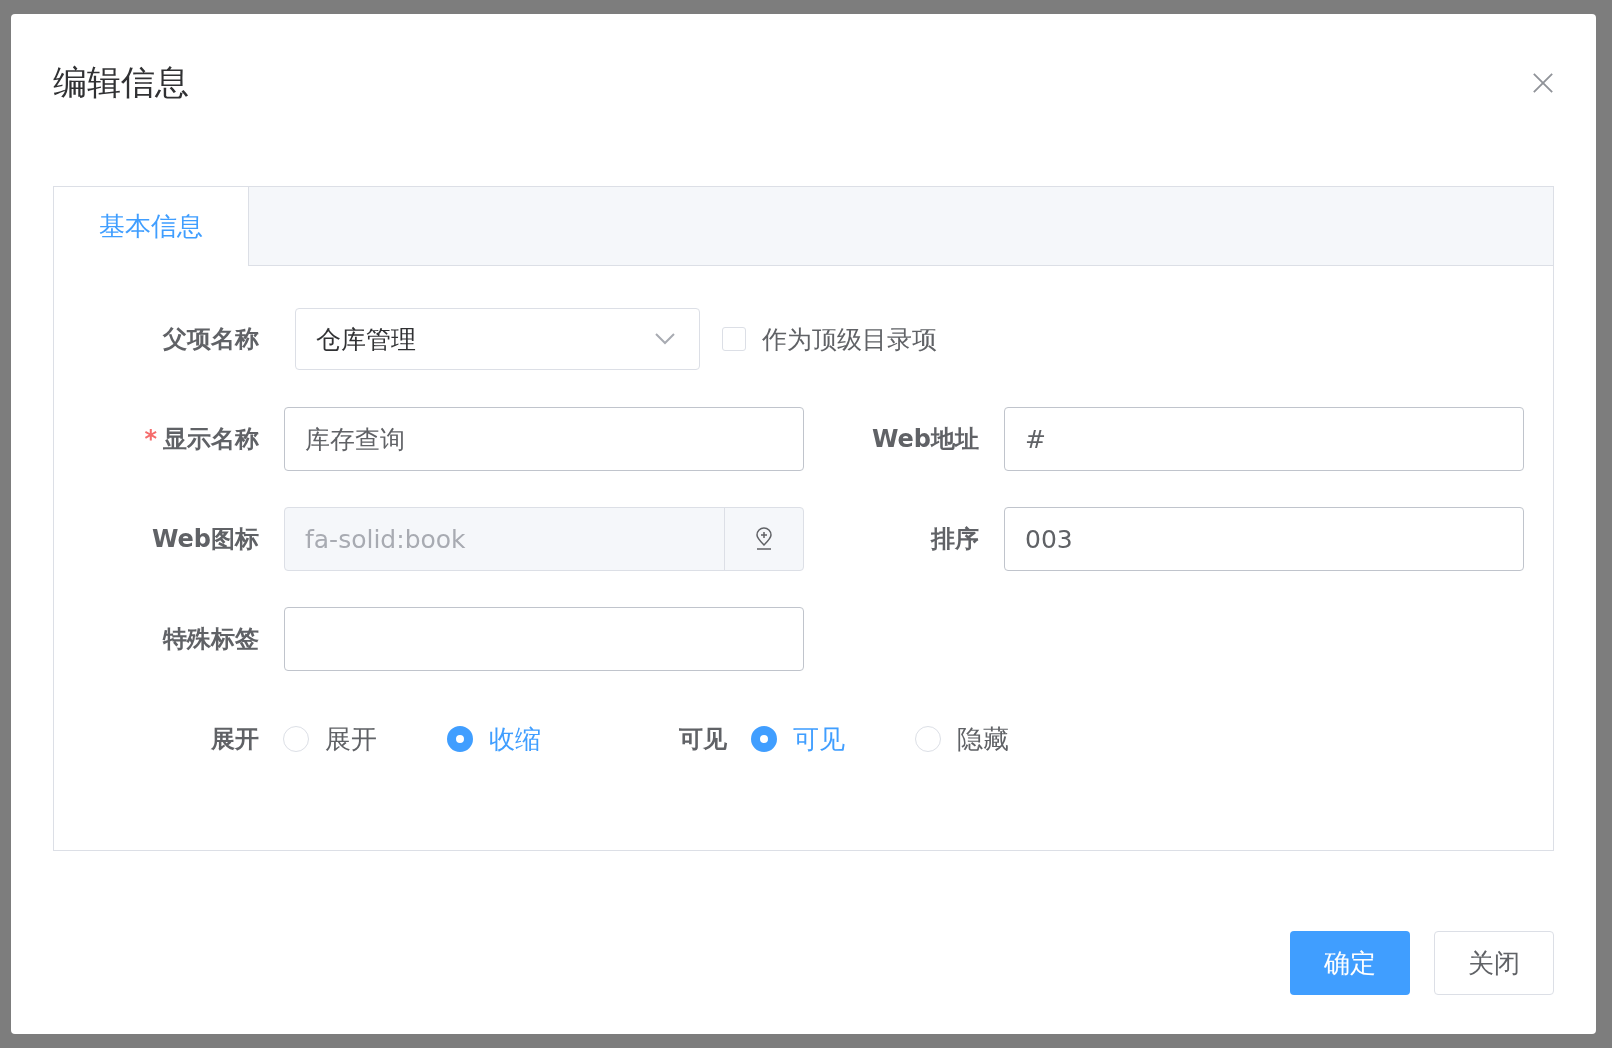 Image resolution: width=1612 pixels, height=1048 pixels. I want to click on map-pin-plus-icon, so click(764, 539).